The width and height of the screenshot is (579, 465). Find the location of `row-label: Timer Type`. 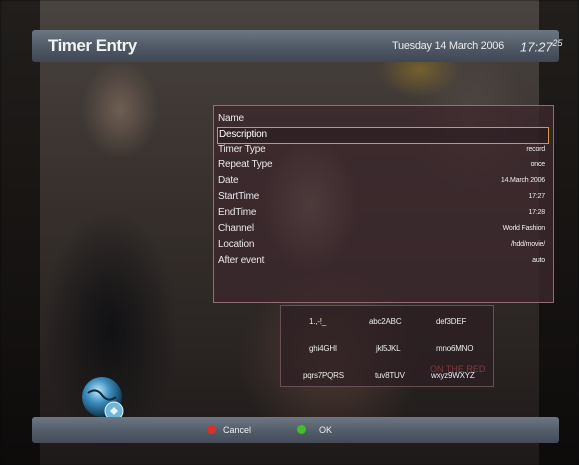

row-label: Timer Type is located at coordinates (242, 149).